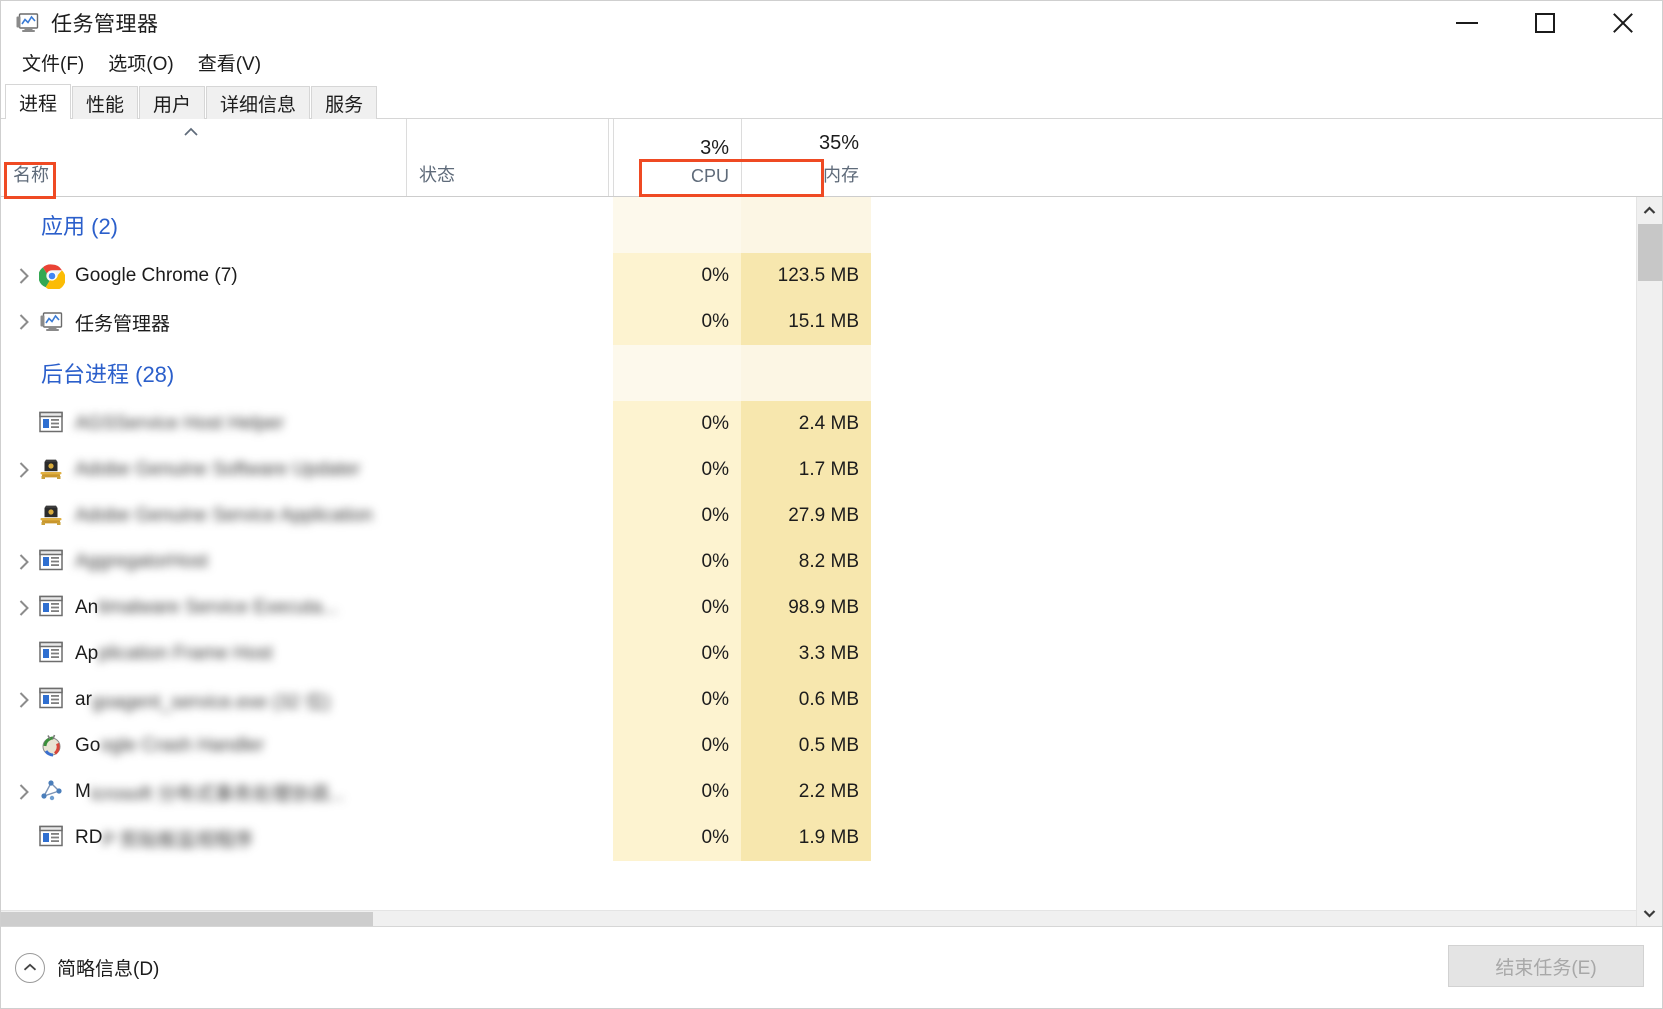 The width and height of the screenshot is (1663, 1009). What do you see at coordinates (53, 62) in the screenshot?
I see `menu-file: 文件(F)` at bounding box center [53, 62].